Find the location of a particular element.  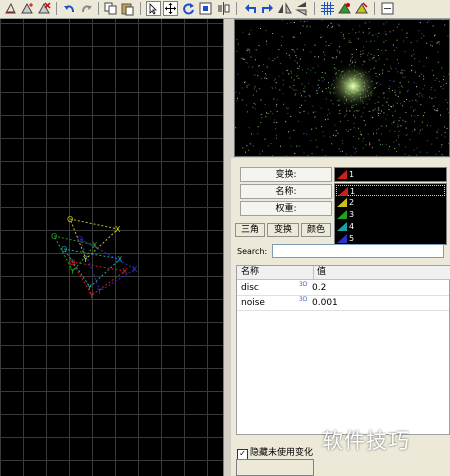

transform-dropdown-list: 1 2 3 4 5 is located at coordinates (390, 214).